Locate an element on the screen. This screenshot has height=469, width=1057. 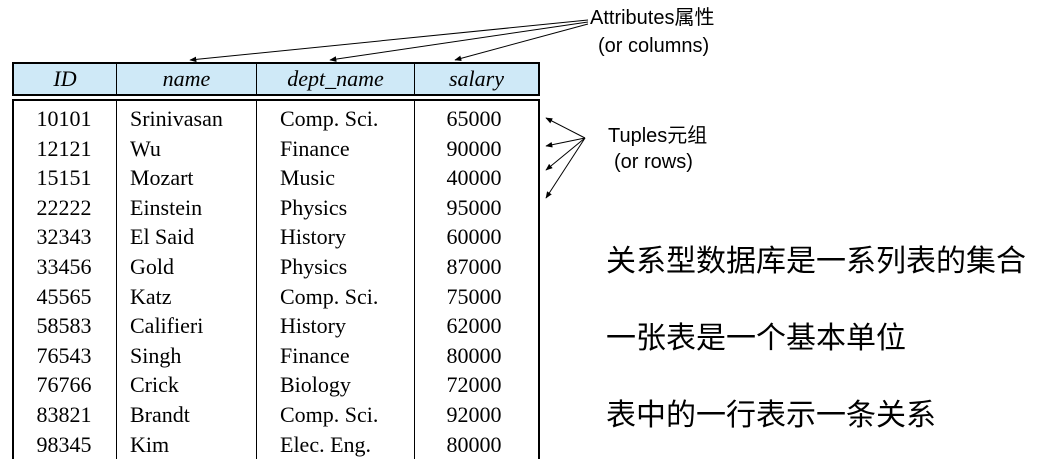
column-header-salary: salary is located at coordinates (476, 78).